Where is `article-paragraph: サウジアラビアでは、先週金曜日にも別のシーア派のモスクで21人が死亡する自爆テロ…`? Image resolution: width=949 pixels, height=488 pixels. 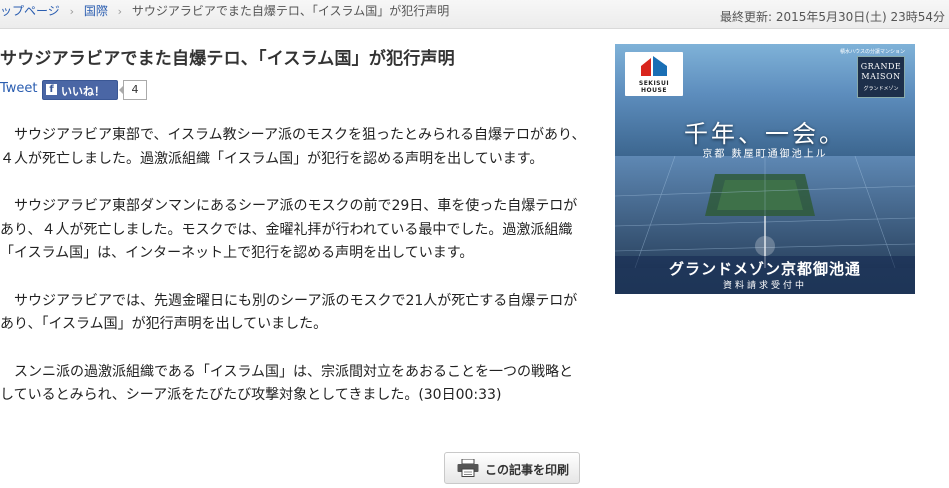
article-paragraph: サウジアラビアでは、先週金曜日にも別のシーア派のモスクで21人が死亡する自爆テロ… is located at coordinates (289, 312).